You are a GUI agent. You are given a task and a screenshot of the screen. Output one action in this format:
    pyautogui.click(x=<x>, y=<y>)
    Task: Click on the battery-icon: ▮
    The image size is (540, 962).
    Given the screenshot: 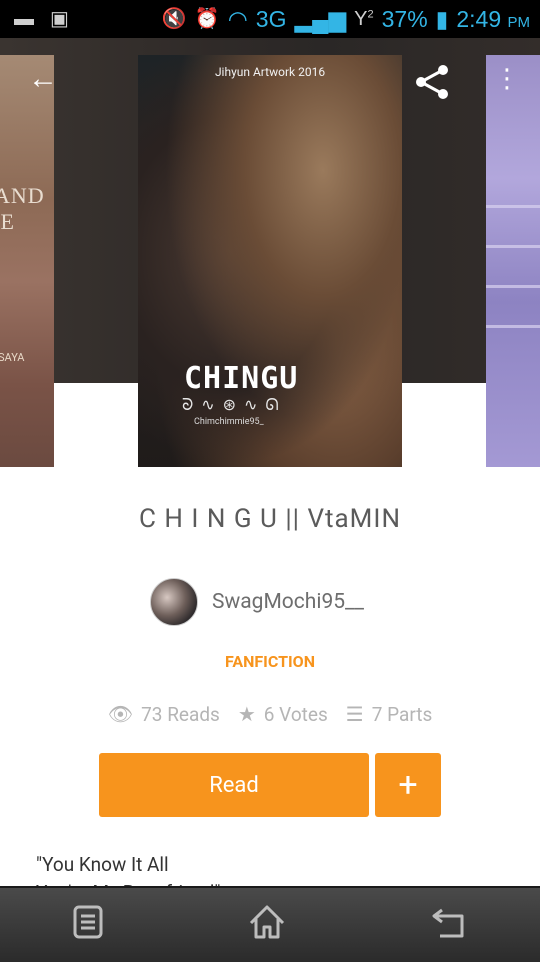 What is the action you would take?
    pyautogui.click(x=442, y=18)
    